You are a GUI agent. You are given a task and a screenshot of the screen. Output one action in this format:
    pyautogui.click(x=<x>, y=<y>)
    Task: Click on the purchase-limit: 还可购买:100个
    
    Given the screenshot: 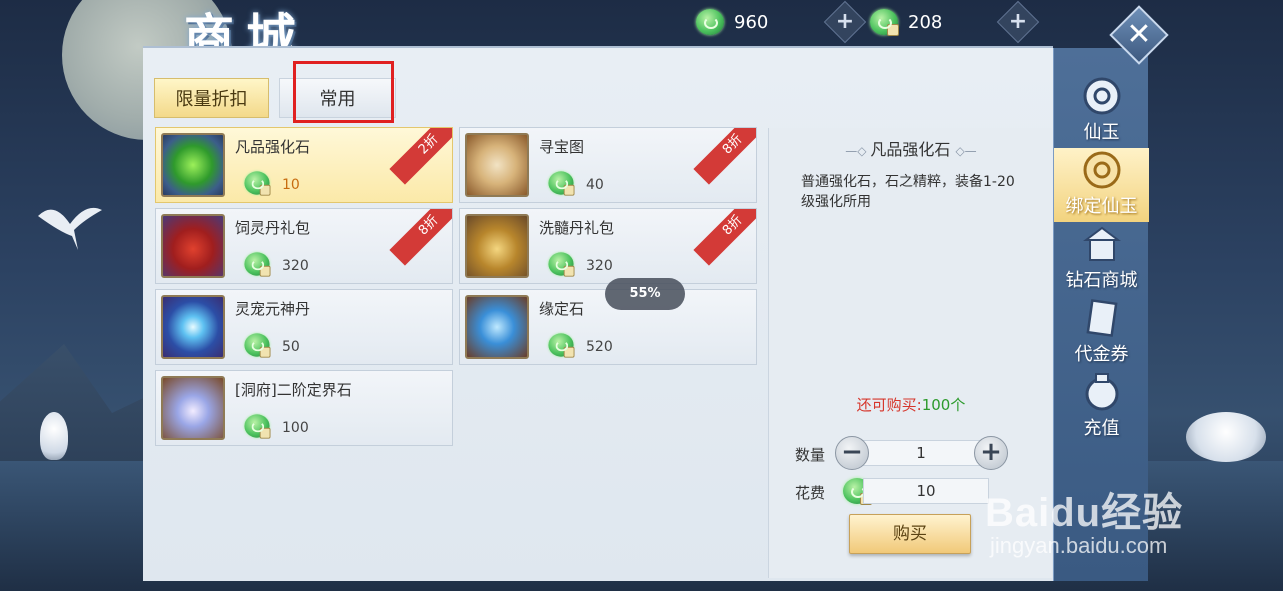 What is the action you would take?
    pyautogui.click(x=911, y=404)
    